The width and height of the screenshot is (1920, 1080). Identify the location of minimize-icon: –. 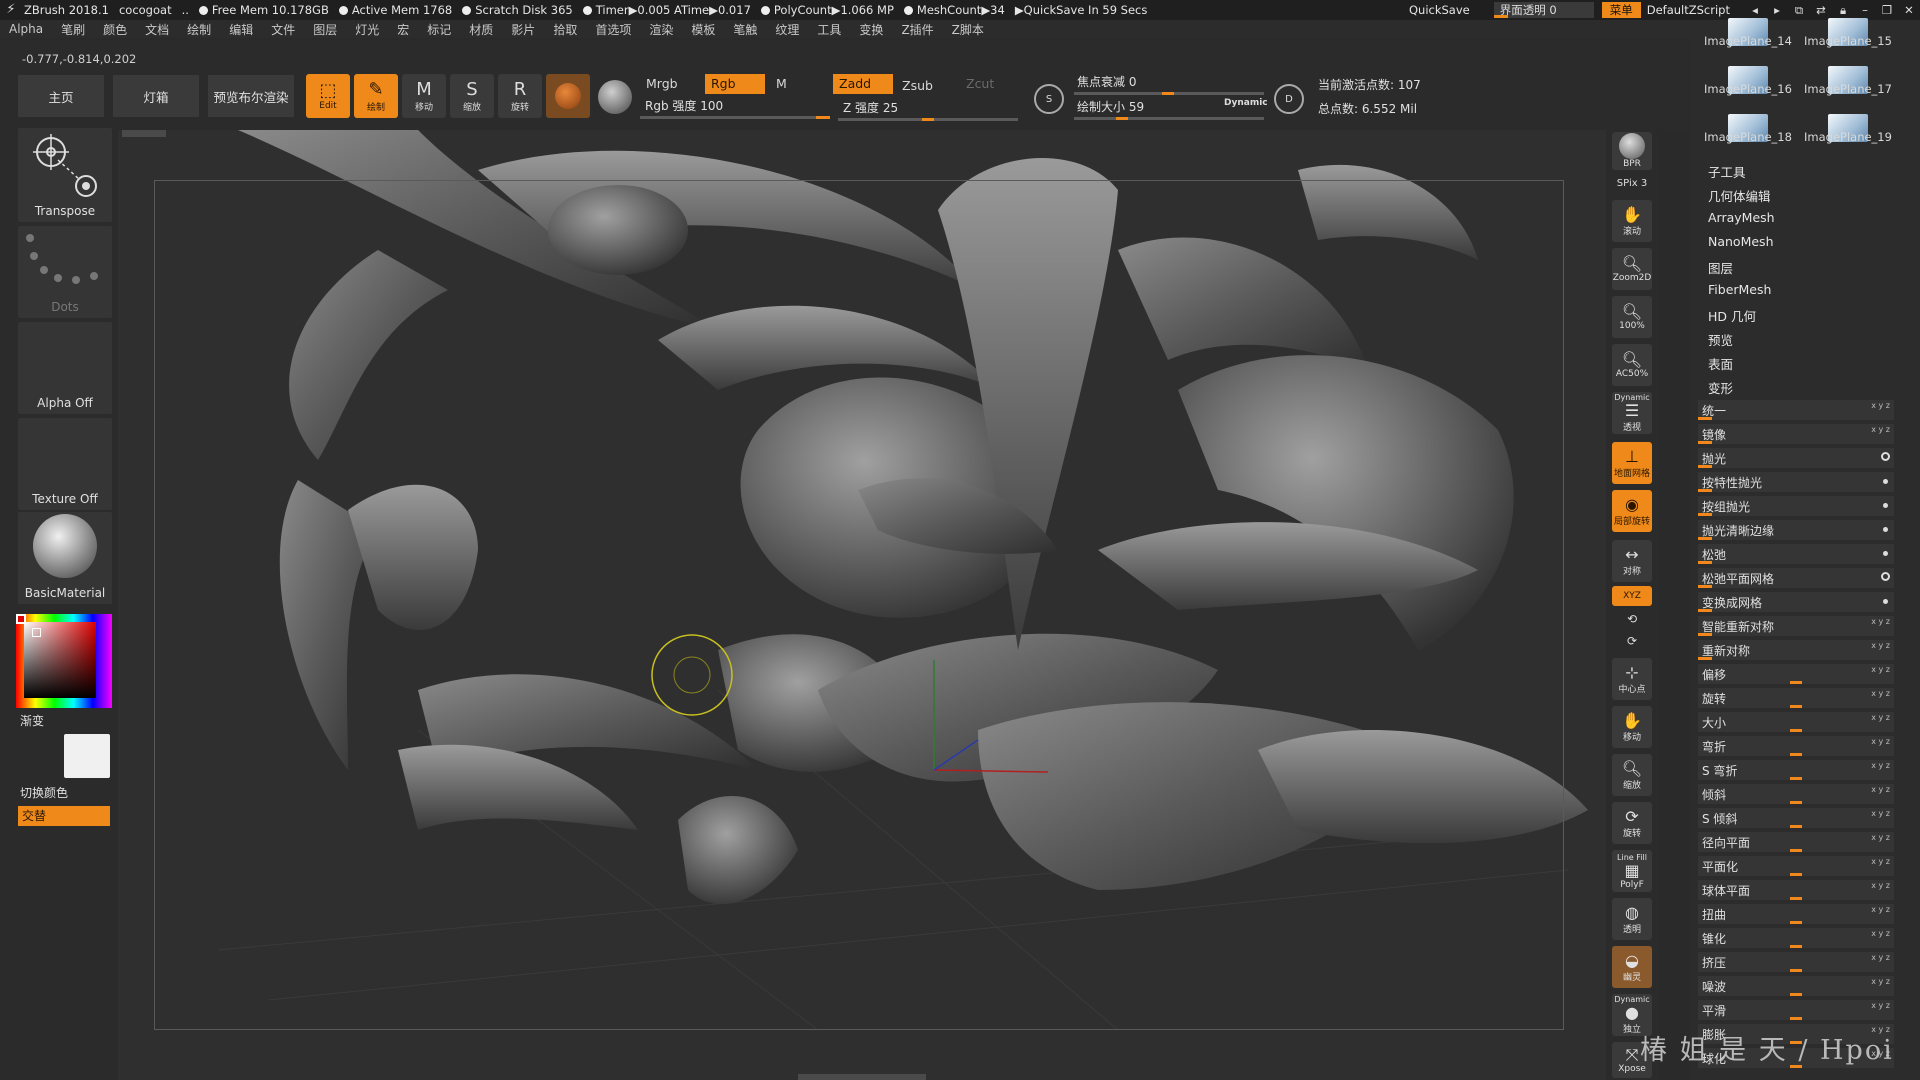
(1865, 10).